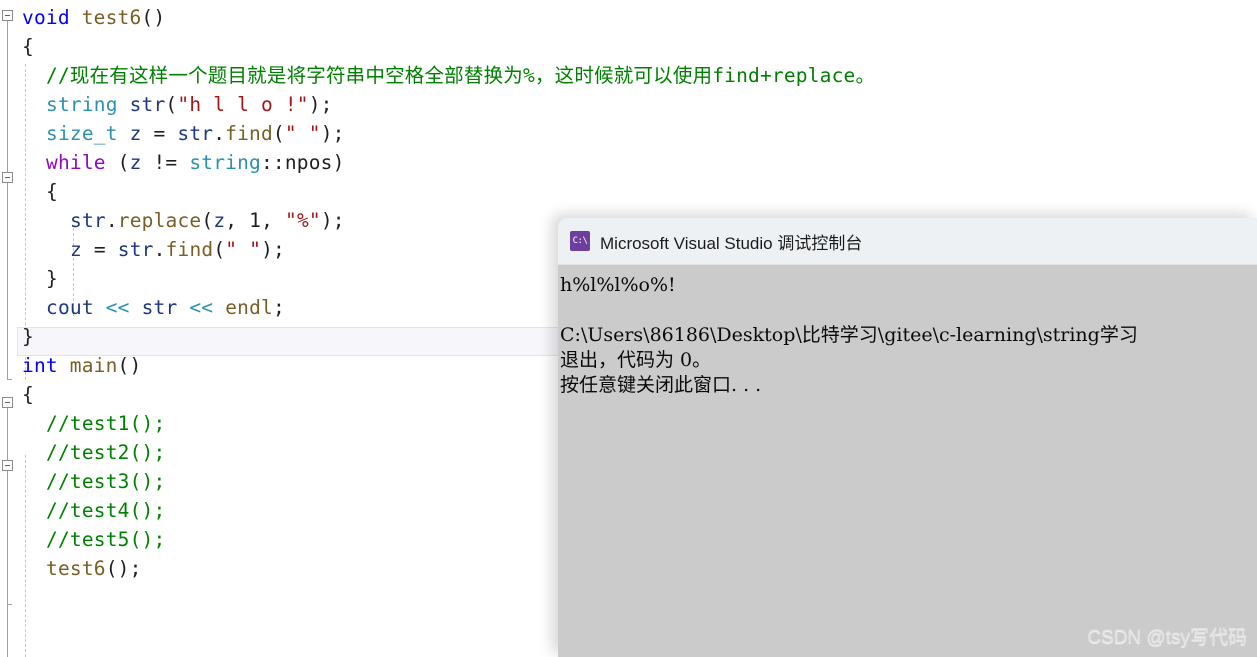 The height and width of the screenshot is (657, 1257). What do you see at coordinates (661, 385) in the screenshot?
I see `console-line: 按任意键关闭此窗口. . .` at bounding box center [661, 385].